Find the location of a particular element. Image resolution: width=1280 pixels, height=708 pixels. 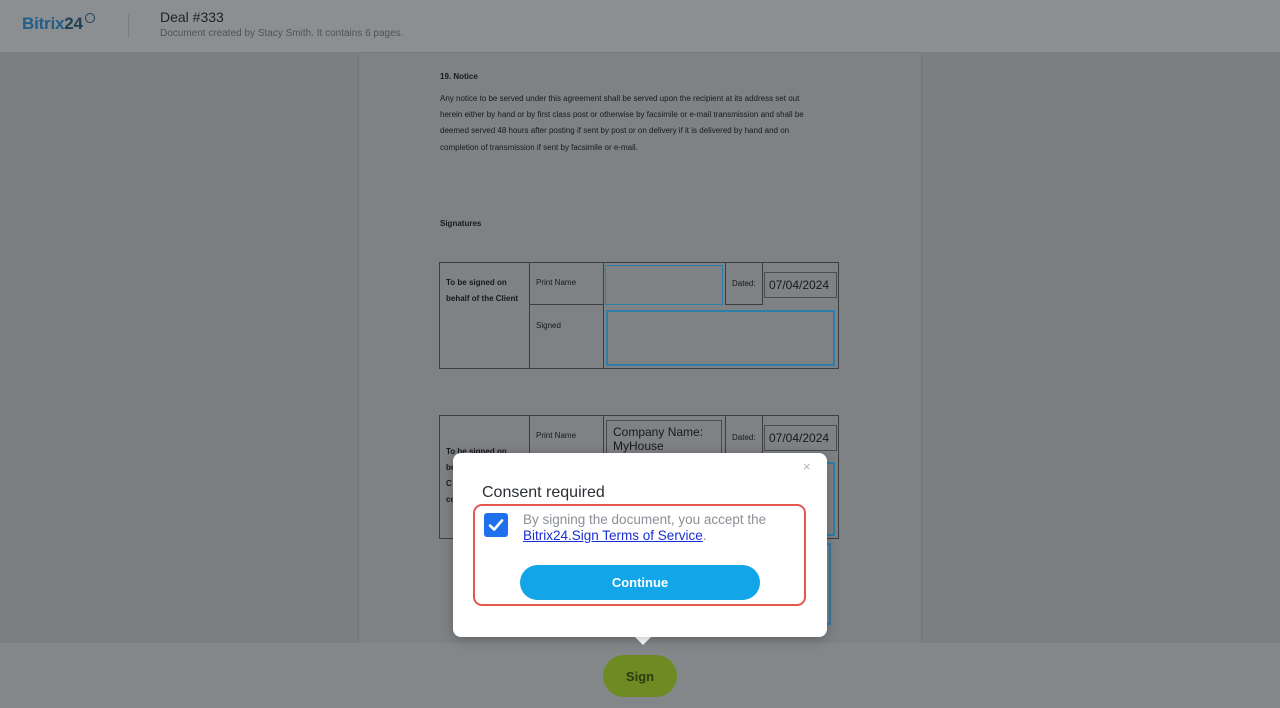

client-print-name-field is located at coordinates (664, 285).